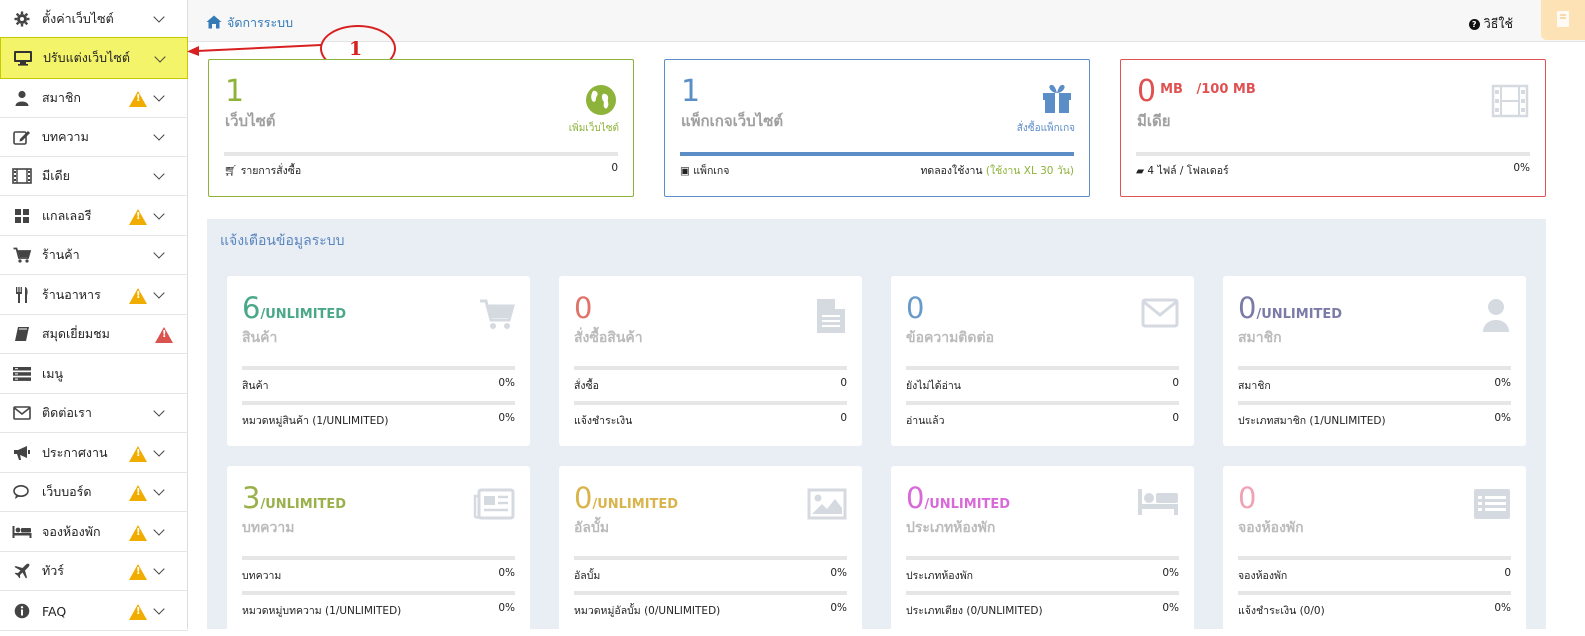 The image size is (1585, 636). I want to click on orders-label: 🛒︎ รายการสั่งซื้อ, so click(262, 170).